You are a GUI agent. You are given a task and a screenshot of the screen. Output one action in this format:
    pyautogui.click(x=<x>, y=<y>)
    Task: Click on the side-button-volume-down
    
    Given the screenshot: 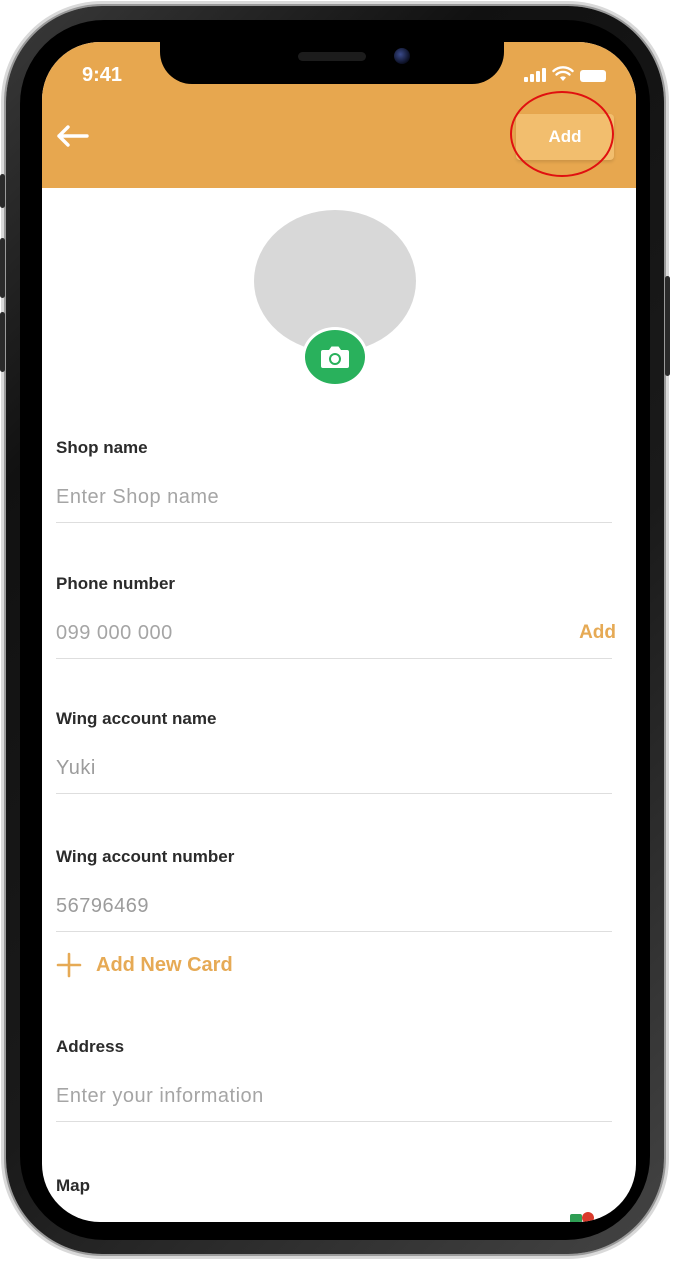 What is the action you would take?
    pyautogui.click(x=2, y=342)
    